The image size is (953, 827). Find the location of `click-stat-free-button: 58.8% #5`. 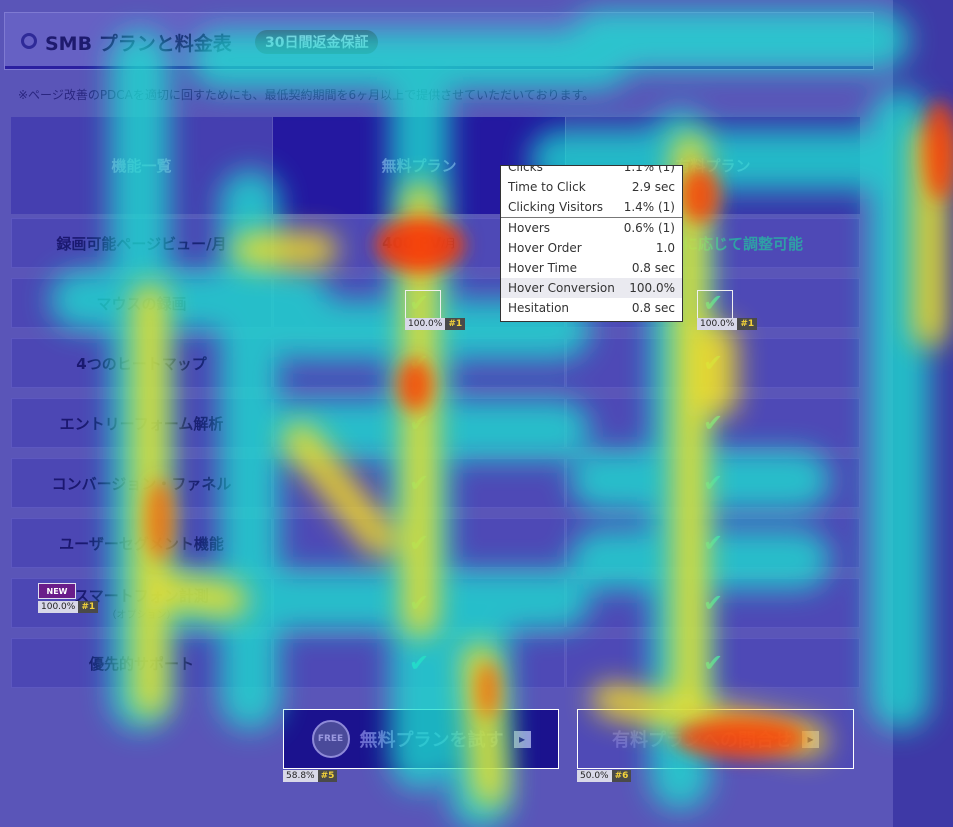

click-stat-free-button: 58.8% #5 is located at coordinates (310, 776).